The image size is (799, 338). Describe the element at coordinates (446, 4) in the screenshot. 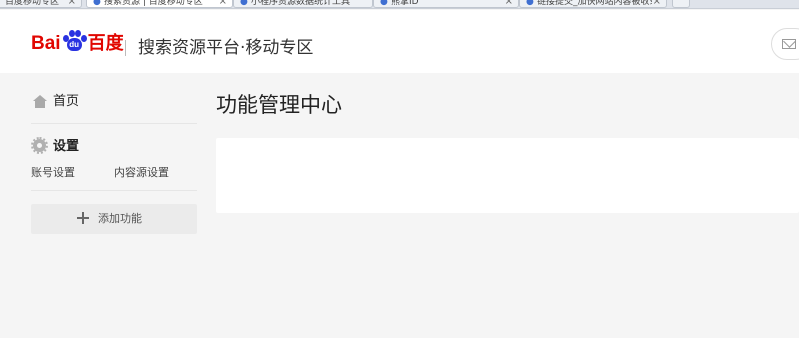

I see `browser-tab: ● 熊掌ID ×` at that location.